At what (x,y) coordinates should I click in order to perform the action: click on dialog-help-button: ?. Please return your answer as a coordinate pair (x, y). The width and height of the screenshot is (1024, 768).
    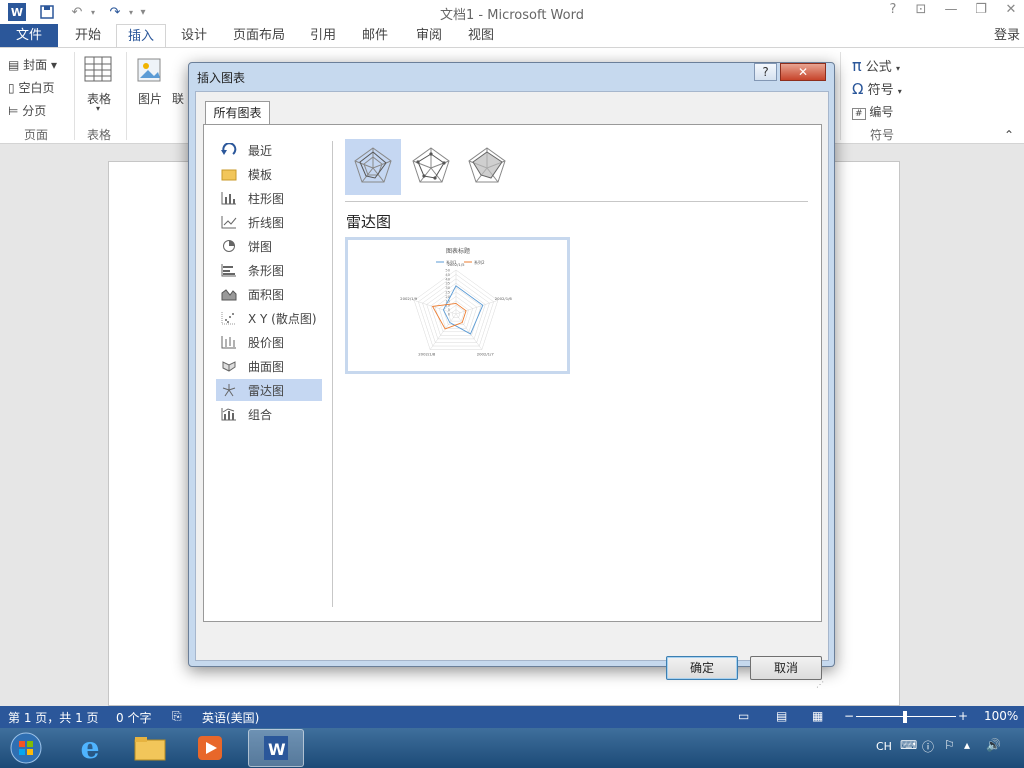
    Looking at the image, I should click on (765, 72).